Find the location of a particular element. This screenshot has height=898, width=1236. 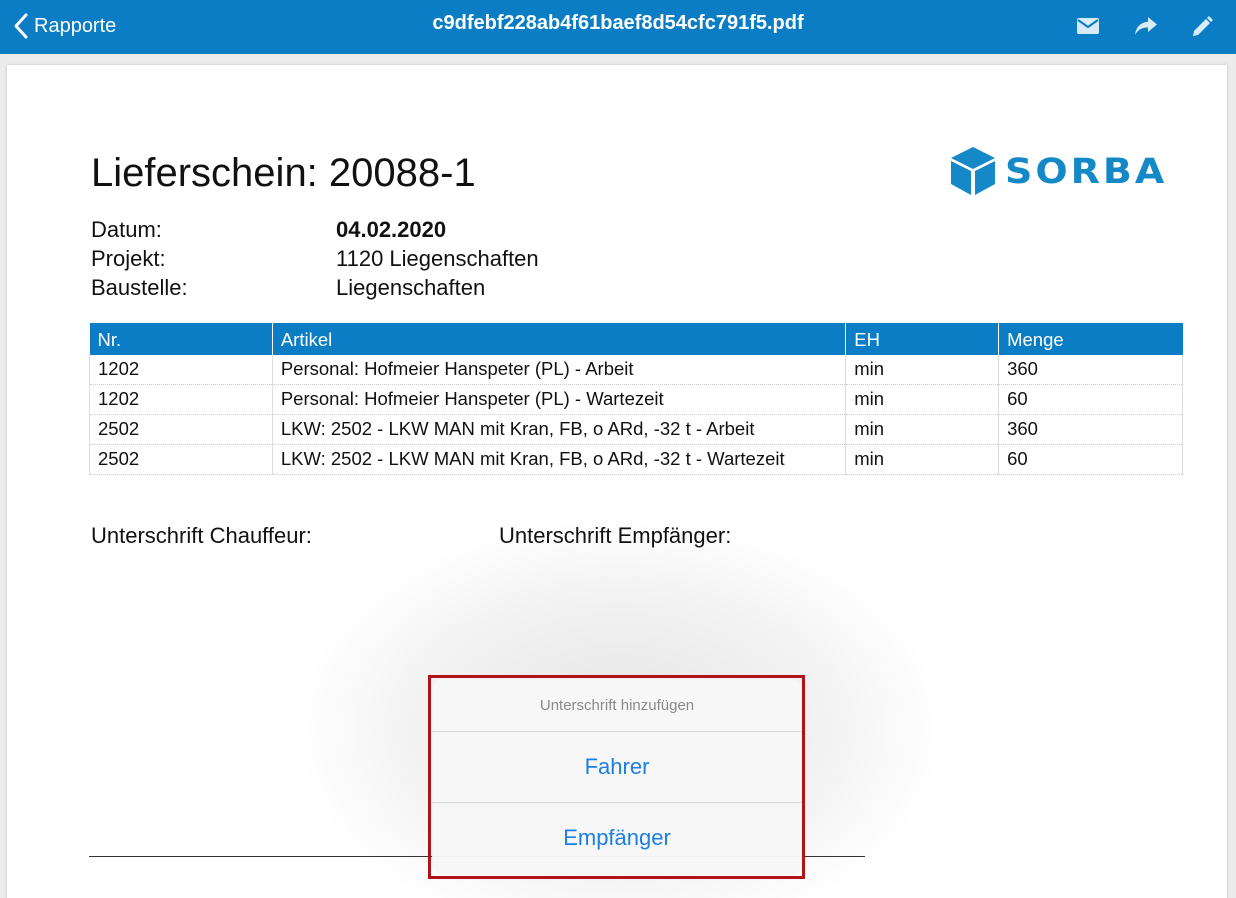

document-filename-title: c9dfebf228ab4f61baef8d54cfc791f5.pdf is located at coordinates (618, 23).